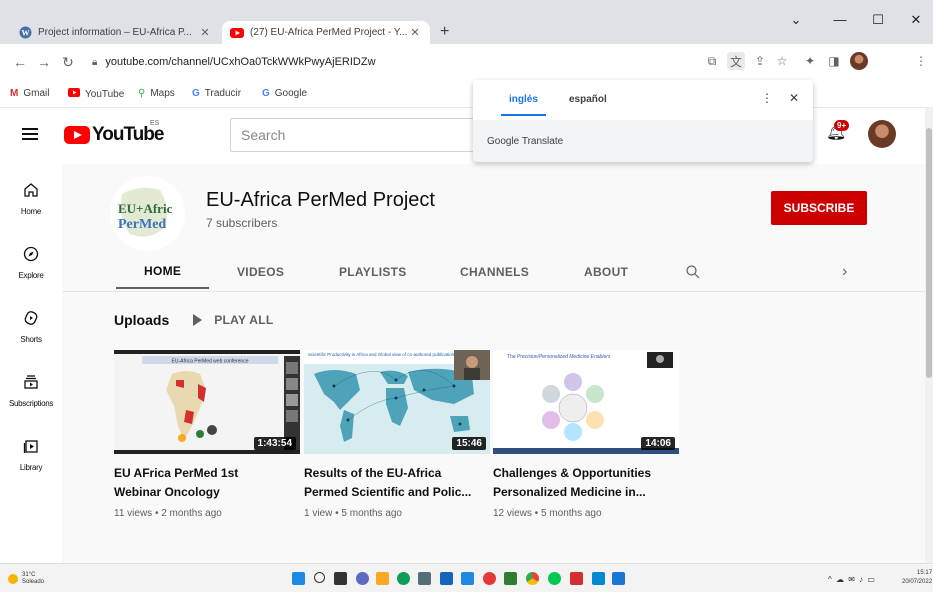 Image resolution: width=933 pixels, height=592 pixels. Describe the element at coordinates (147, 213) in the screenshot. I see `channel-avatar: EU+Afric PerMed` at that location.